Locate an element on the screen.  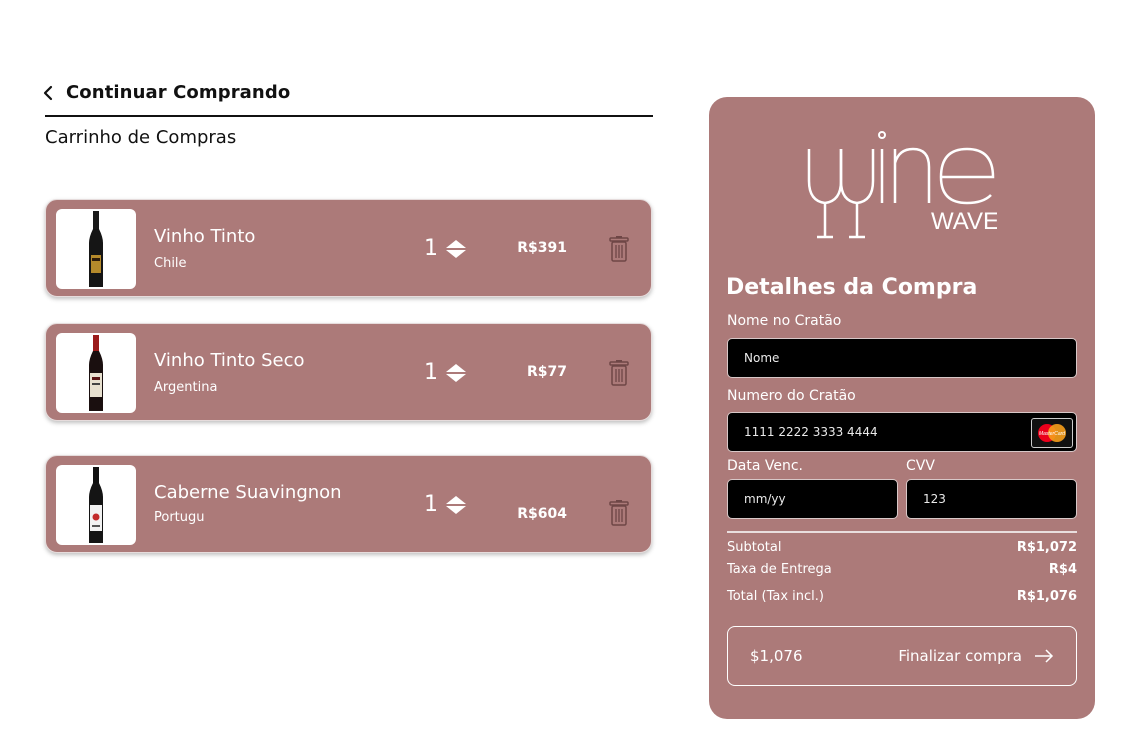
arrow-right-icon is located at coordinates (1044, 656).